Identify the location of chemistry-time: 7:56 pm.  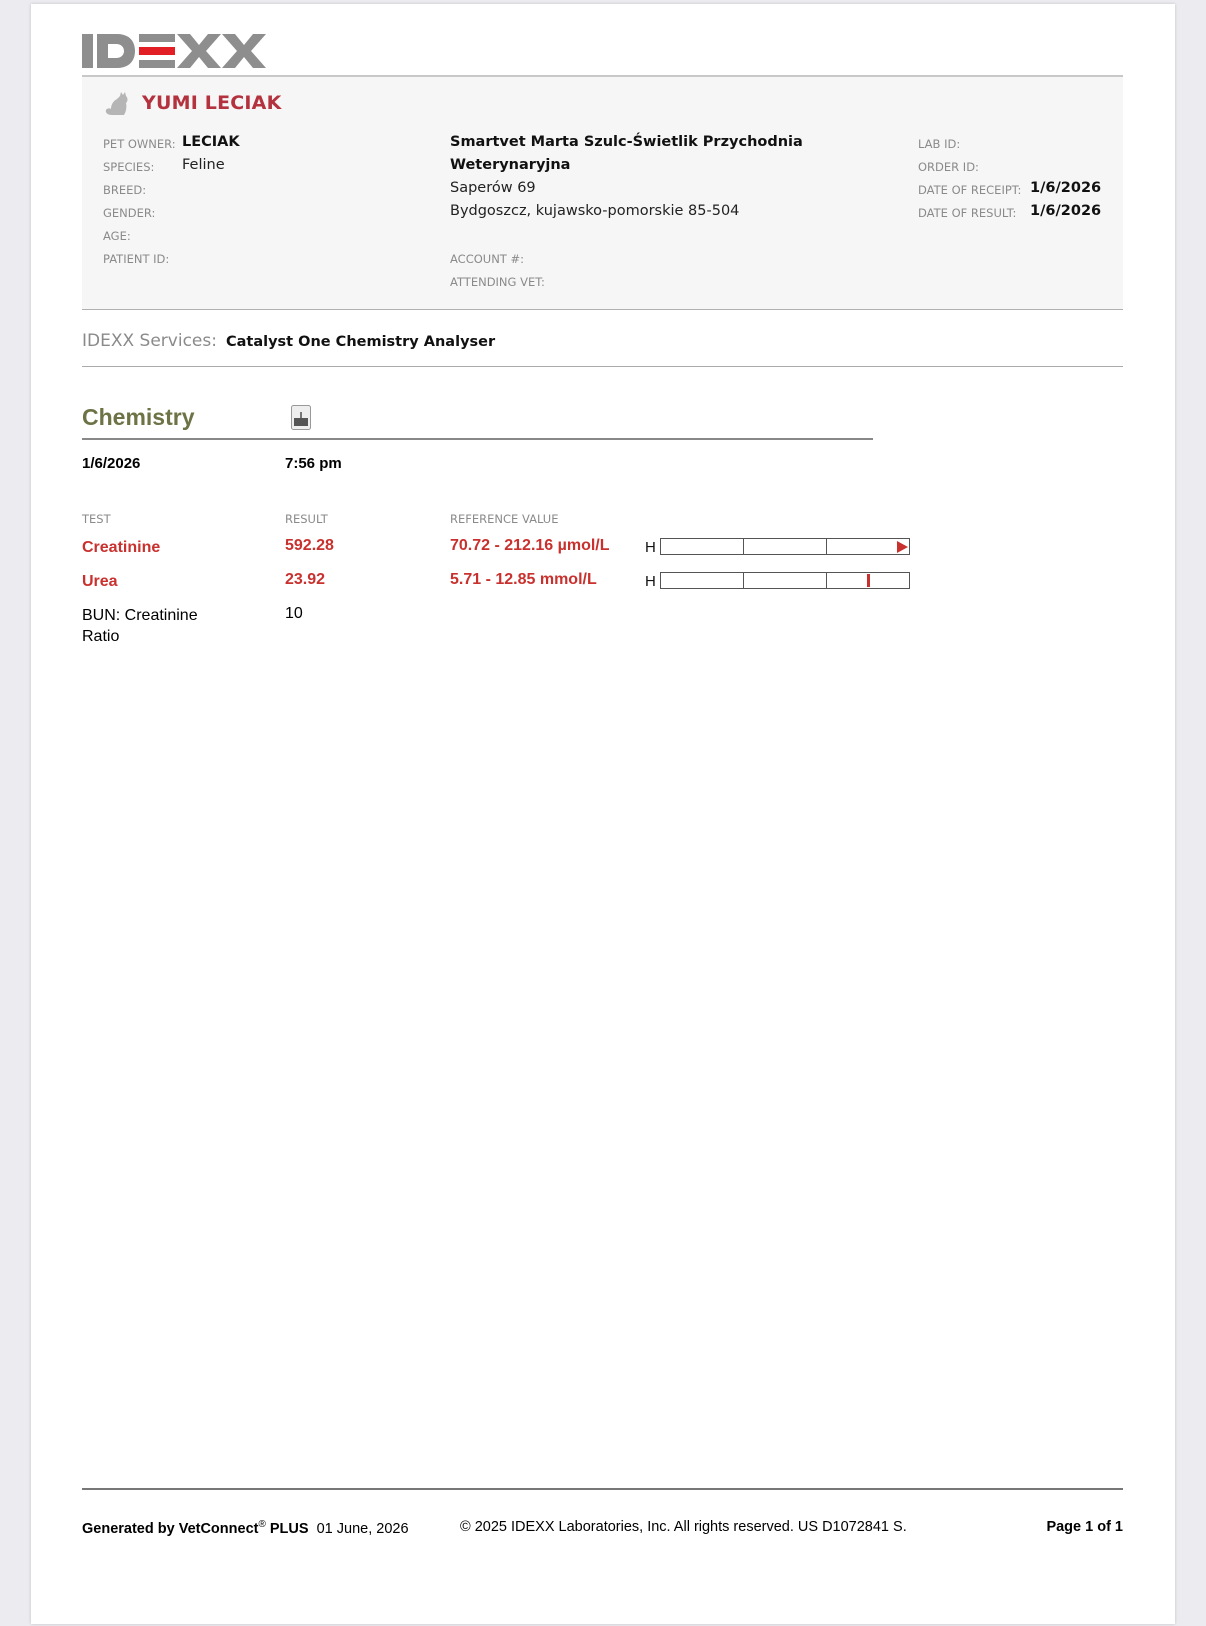
(313, 463).